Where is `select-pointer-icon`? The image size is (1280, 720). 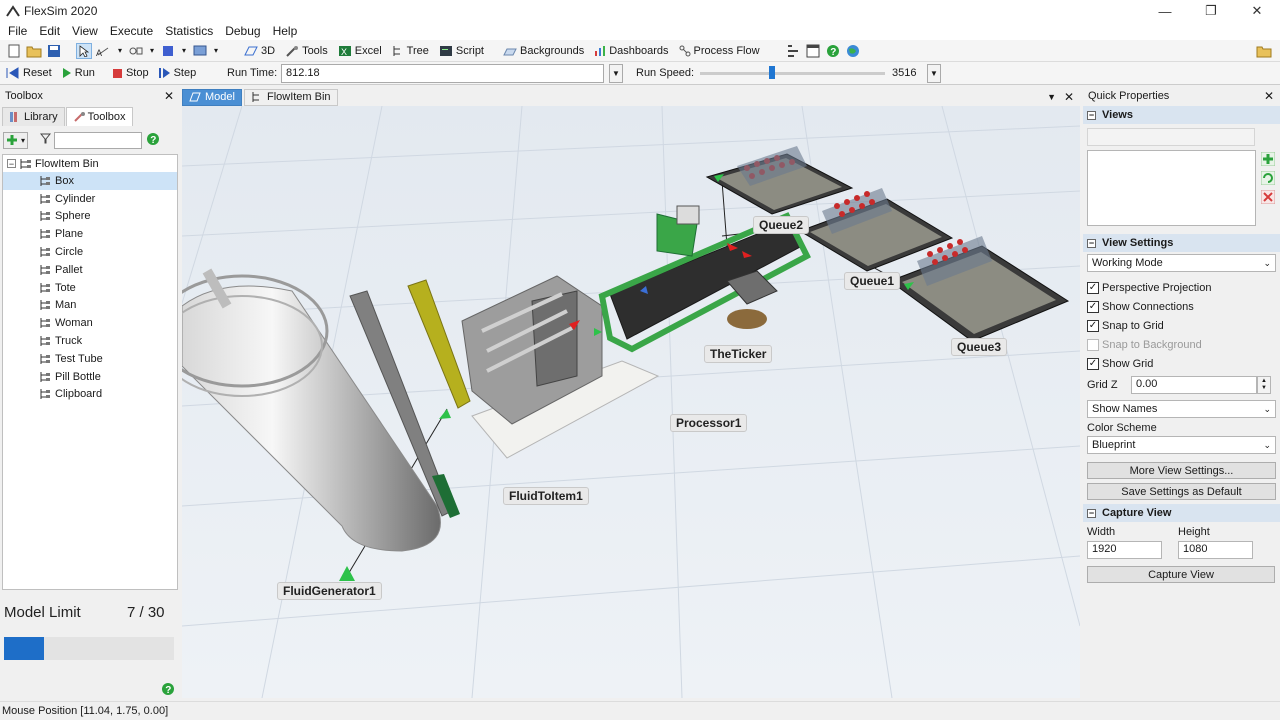 select-pointer-icon is located at coordinates (84, 50).